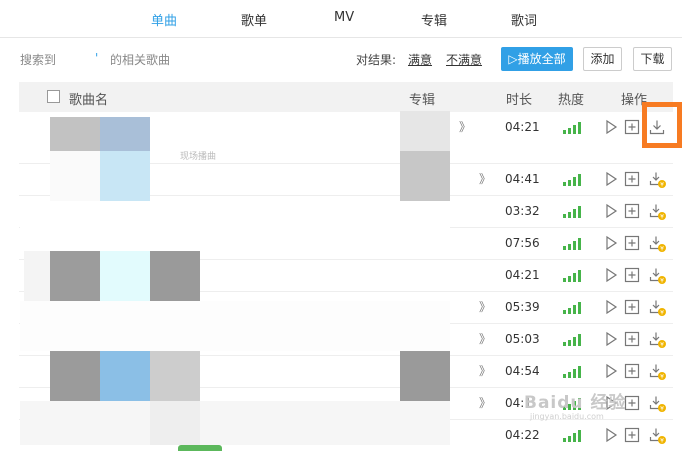  What do you see at coordinates (522, 307) in the screenshot?
I see `song-duration: 05:39` at bounding box center [522, 307].